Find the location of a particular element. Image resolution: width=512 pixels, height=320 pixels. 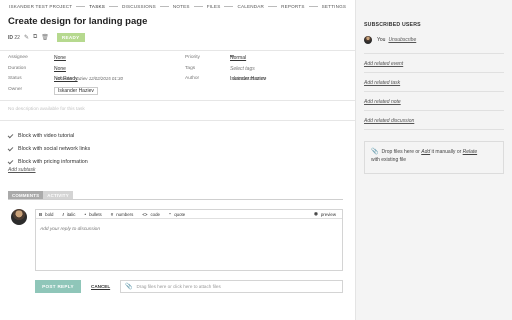

bullets-label: bullets is located at coordinates (95, 214).